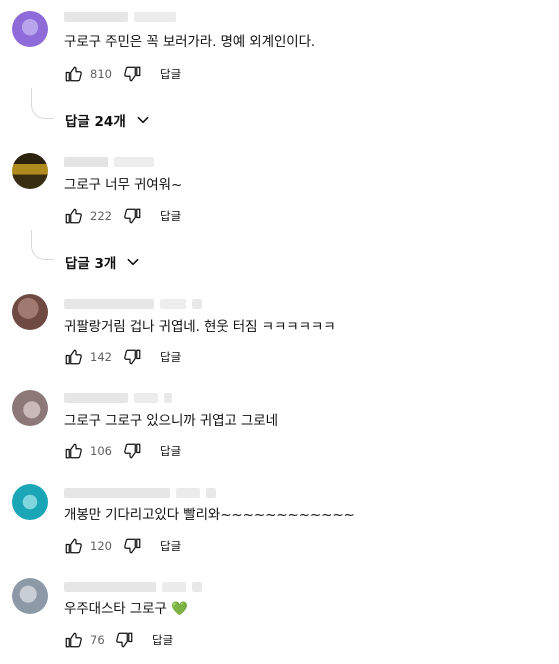 This screenshot has height=664, width=559. Describe the element at coordinates (122, 451) in the screenshot. I see `comment-actions: 106 답글` at that location.